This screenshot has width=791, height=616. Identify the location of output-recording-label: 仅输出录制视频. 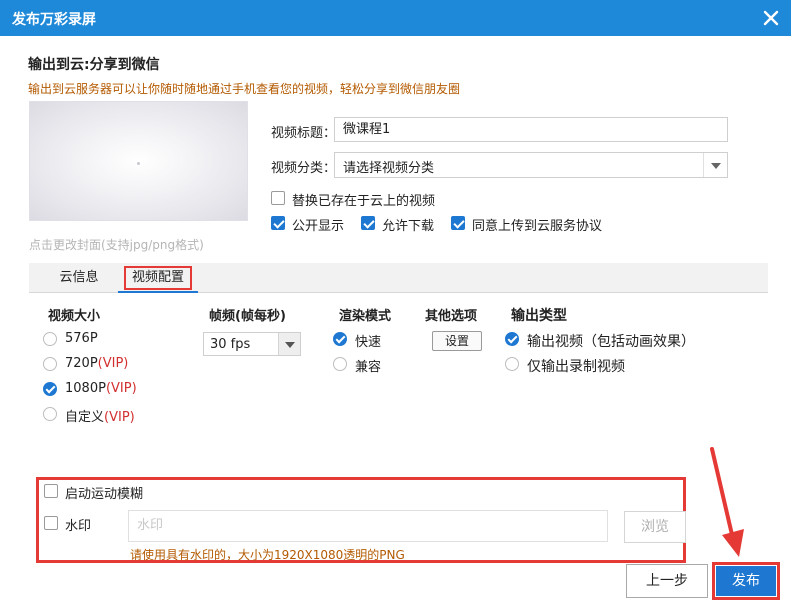
(576, 367).